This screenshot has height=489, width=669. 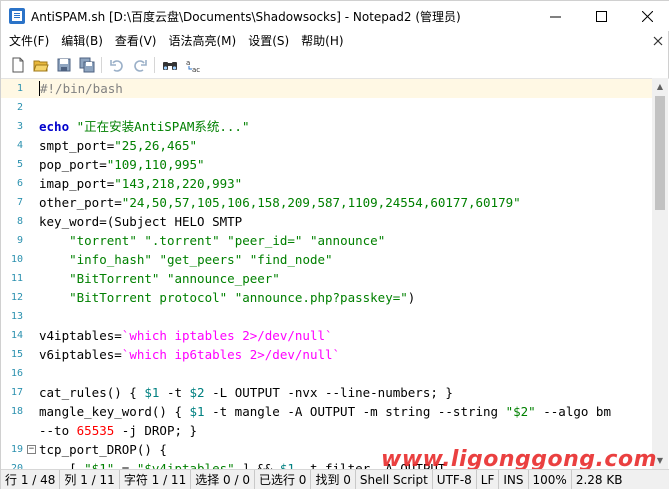 What do you see at coordinates (139, 65) in the screenshot?
I see `redo-button` at bounding box center [139, 65].